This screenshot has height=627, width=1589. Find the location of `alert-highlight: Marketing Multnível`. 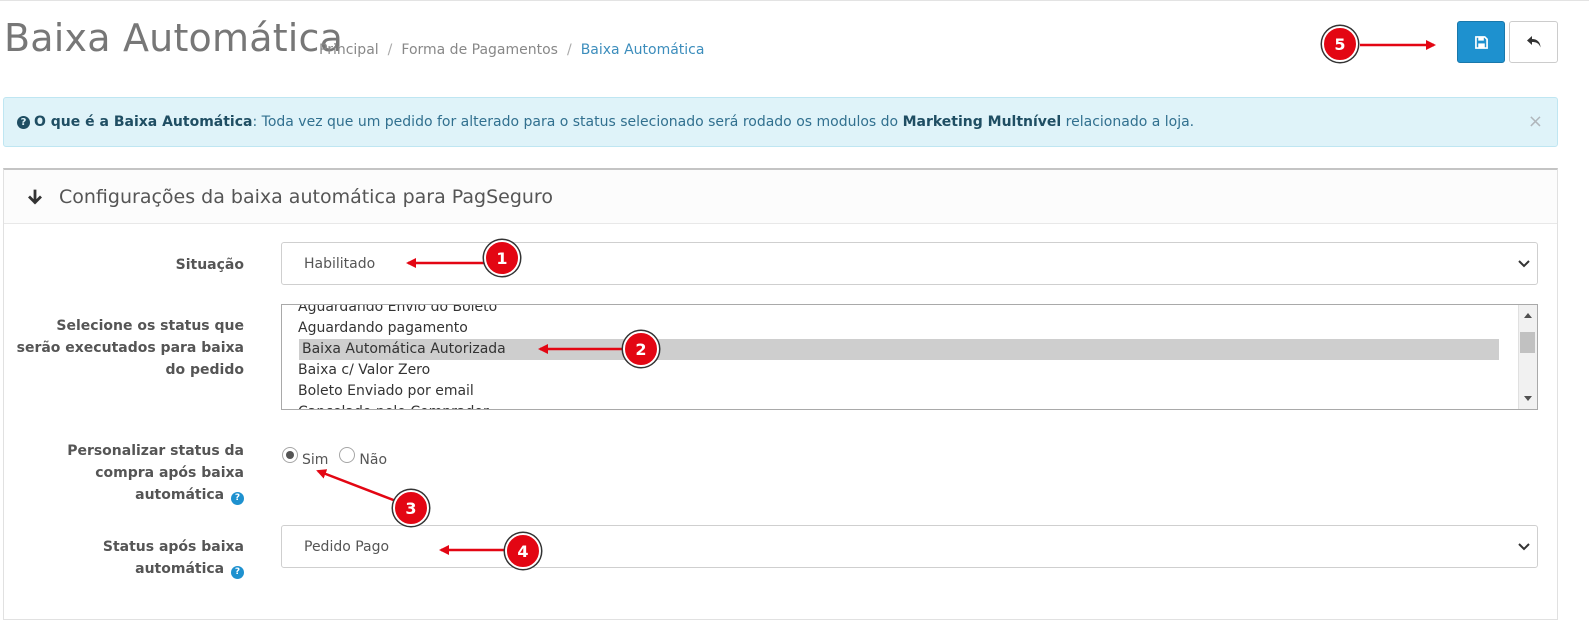

alert-highlight: Marketing Multnível is located at coordinates (982, 122).